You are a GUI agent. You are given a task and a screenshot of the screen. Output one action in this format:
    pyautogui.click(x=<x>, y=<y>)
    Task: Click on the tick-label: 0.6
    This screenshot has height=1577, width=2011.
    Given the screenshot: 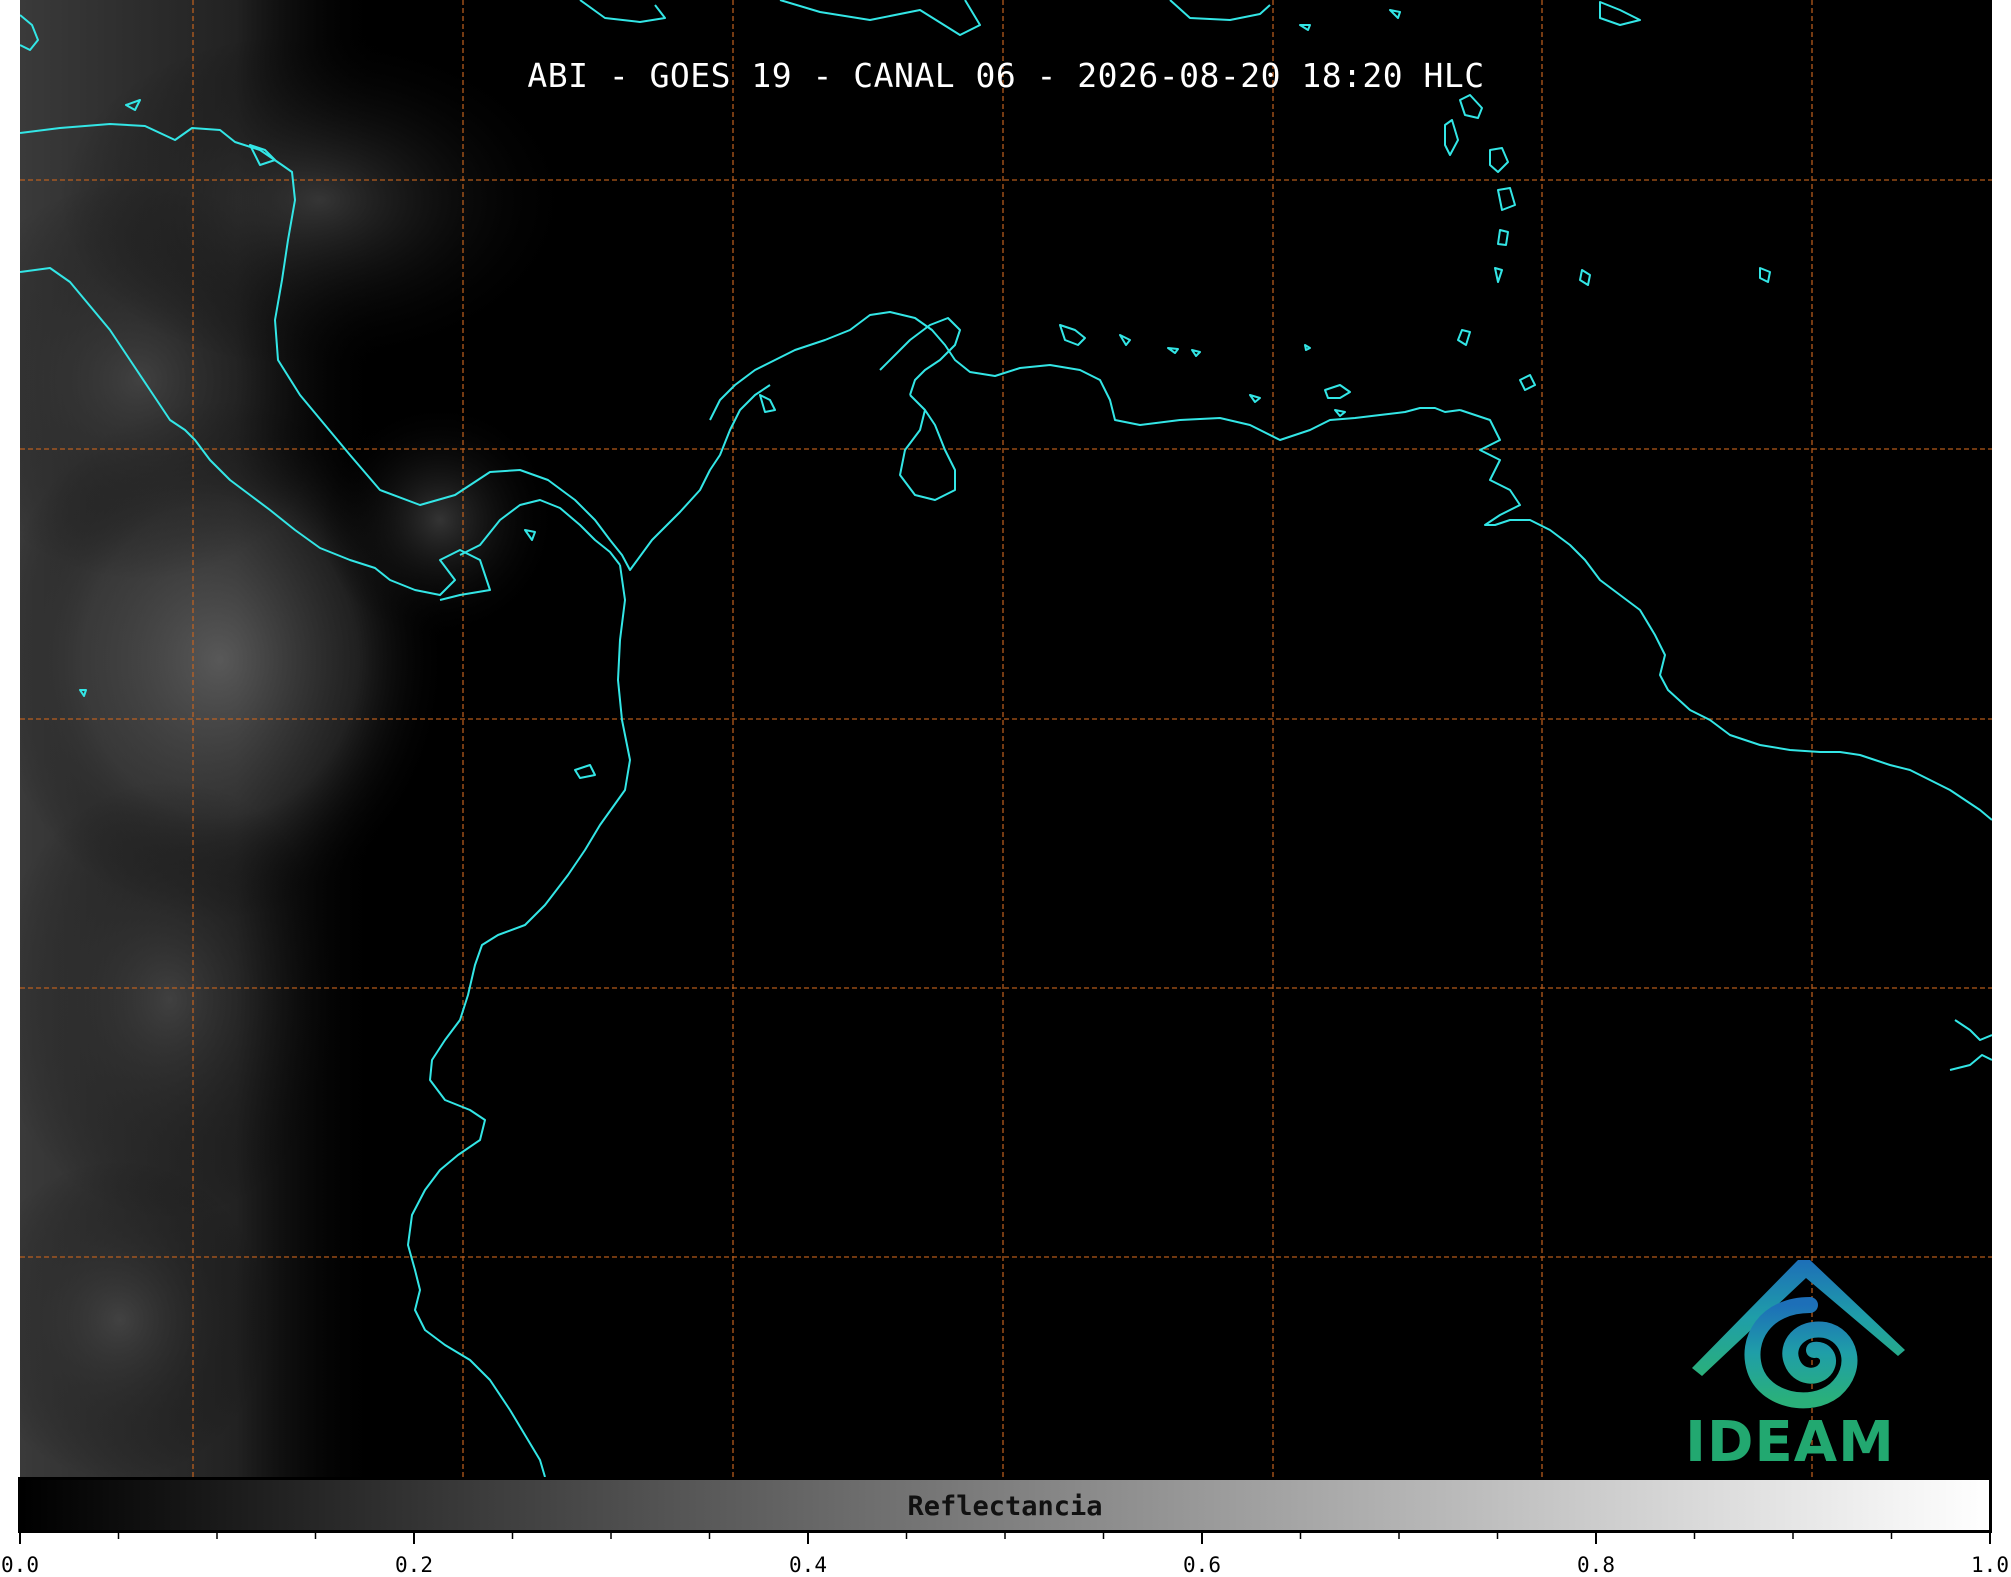 What is the action you would take?
    pyautogui.click(x=1202, y=1565)
    